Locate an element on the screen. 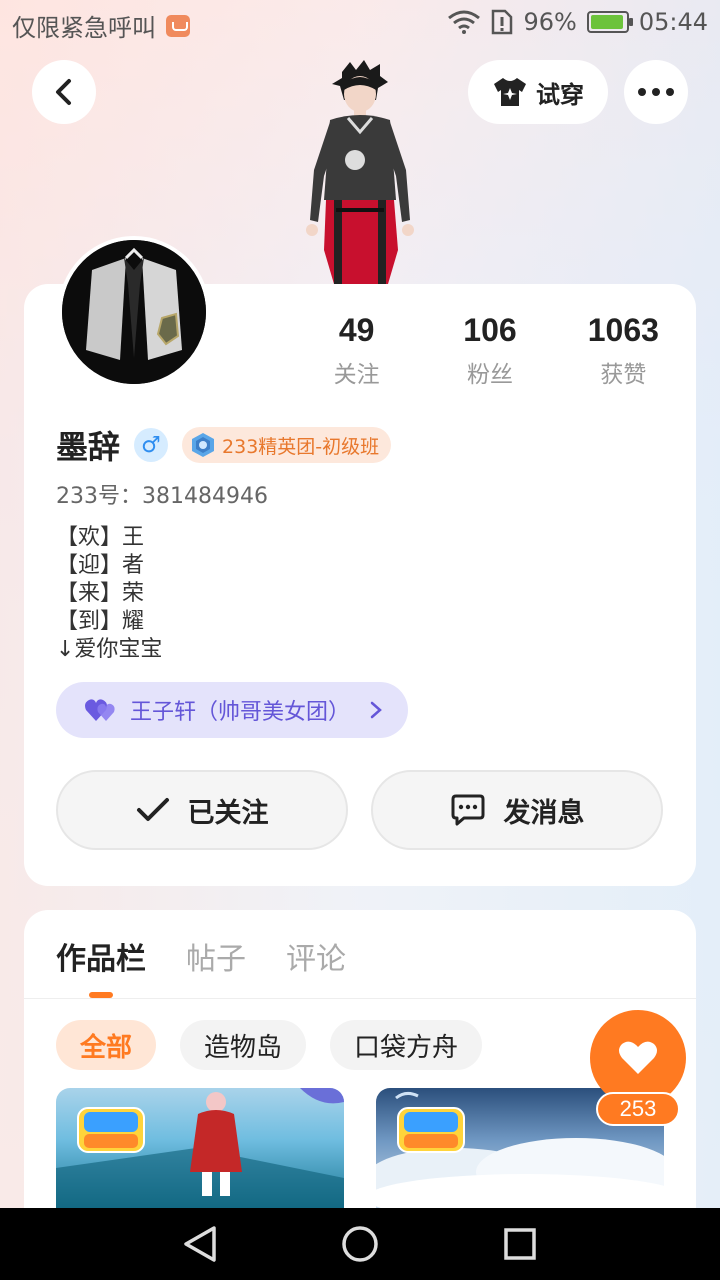  check-icon is located at coordinates (152, 809).